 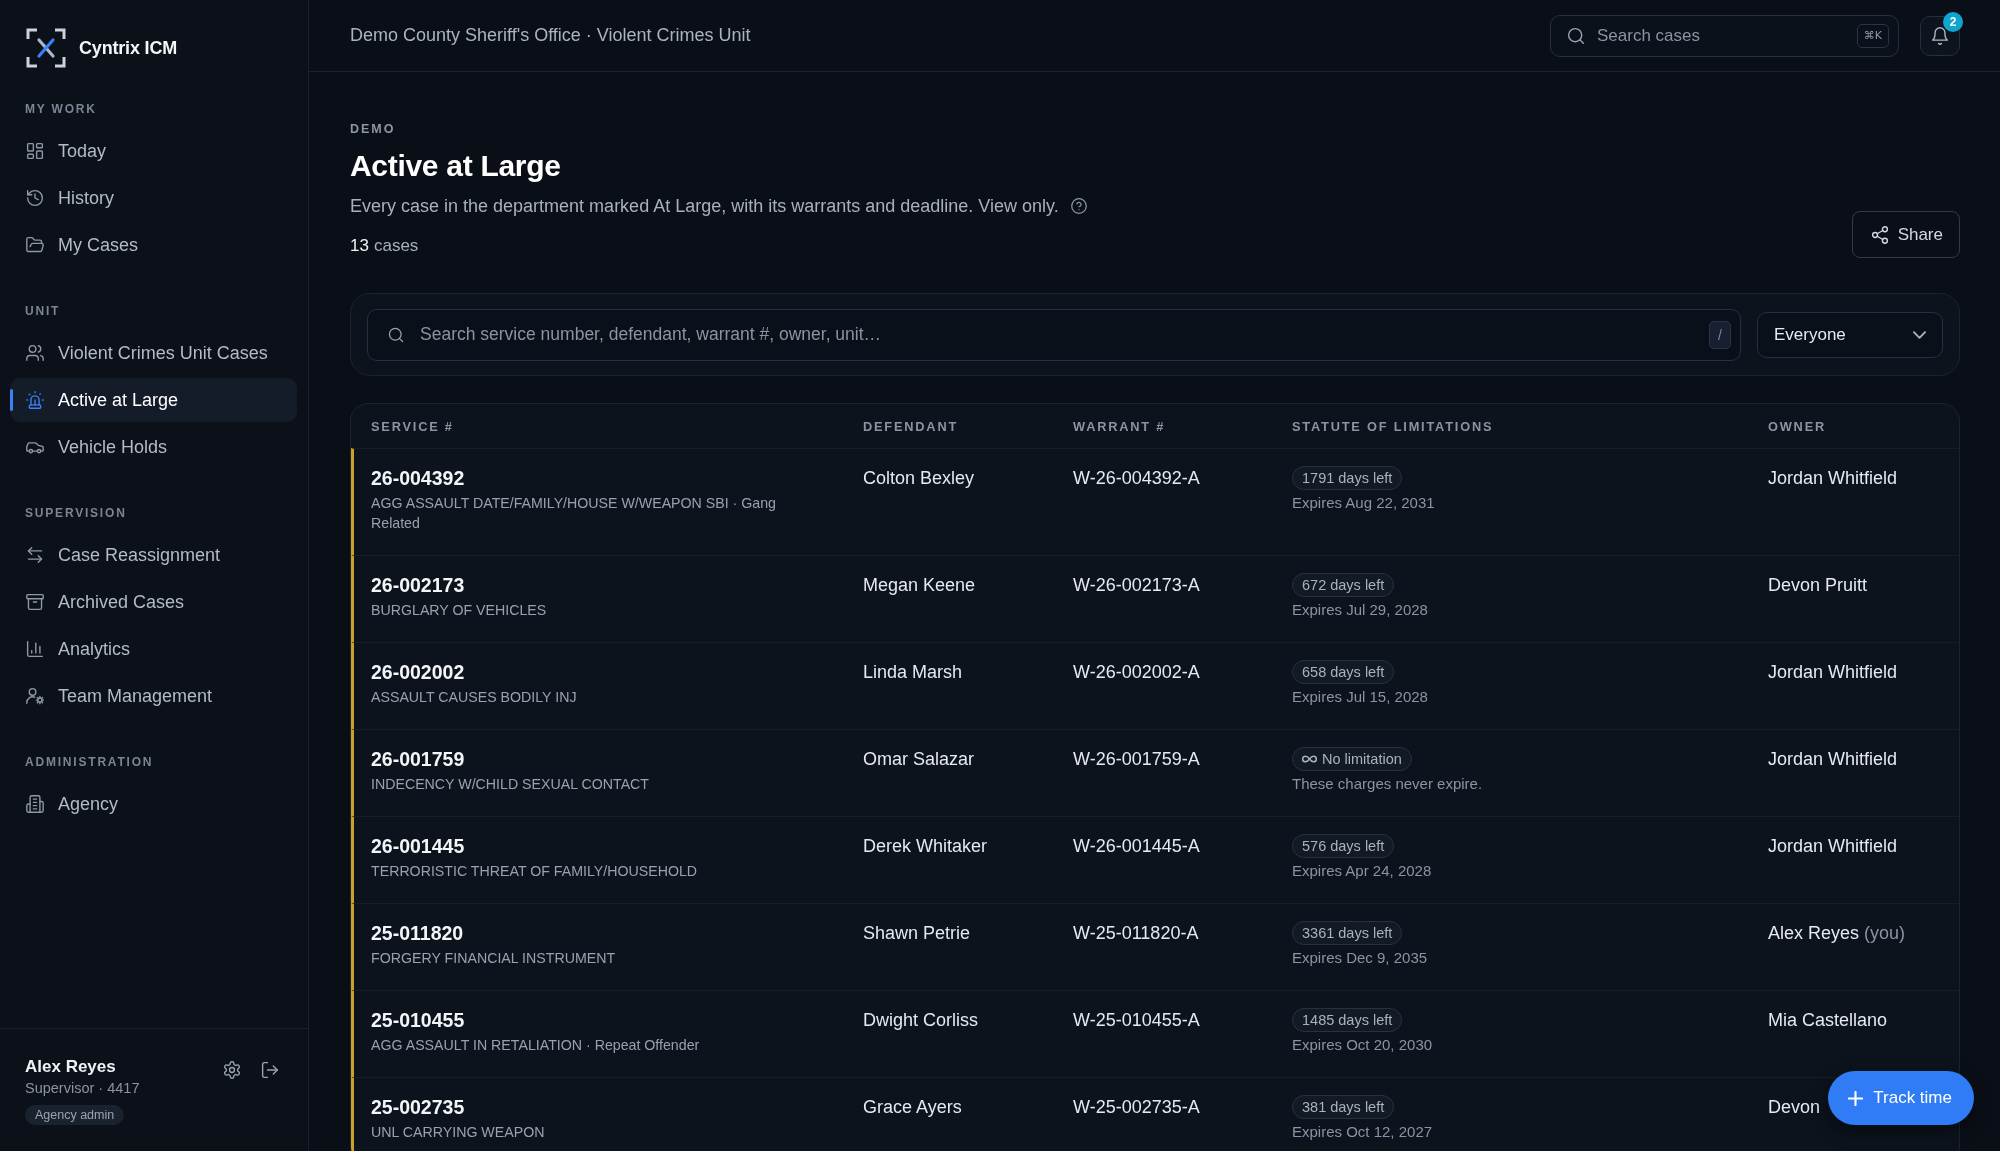 What do you see at coordinates (418, 846) in the screenshot?
I see `service-number: 26-001445` at bounding box center [418, 846].